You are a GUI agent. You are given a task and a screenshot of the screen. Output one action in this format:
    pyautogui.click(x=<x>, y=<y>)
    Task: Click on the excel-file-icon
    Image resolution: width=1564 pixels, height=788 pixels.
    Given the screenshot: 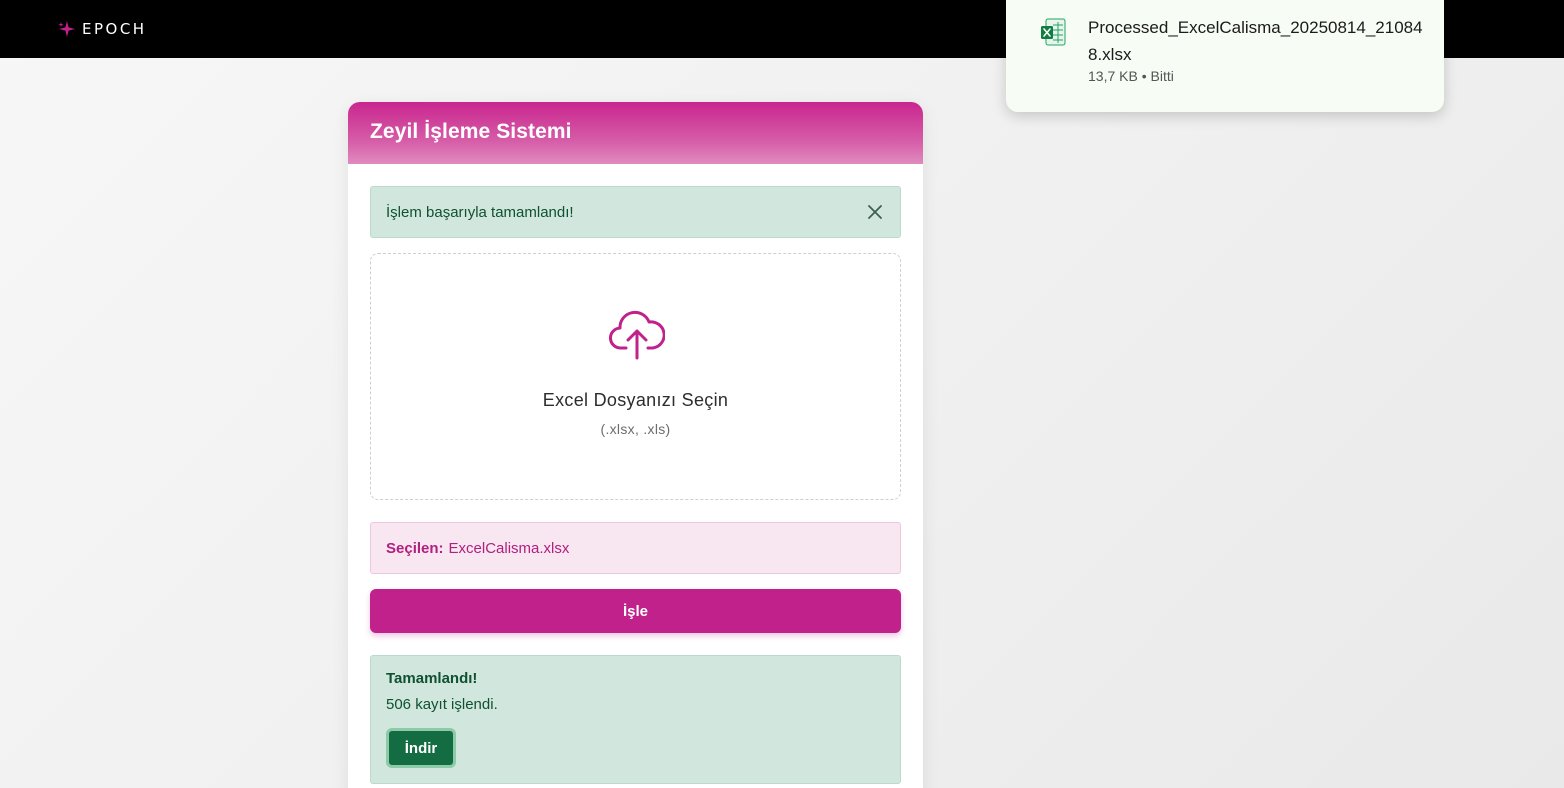 What is the action you would take?
    pyautogui.click(x=1053, y=32)
    